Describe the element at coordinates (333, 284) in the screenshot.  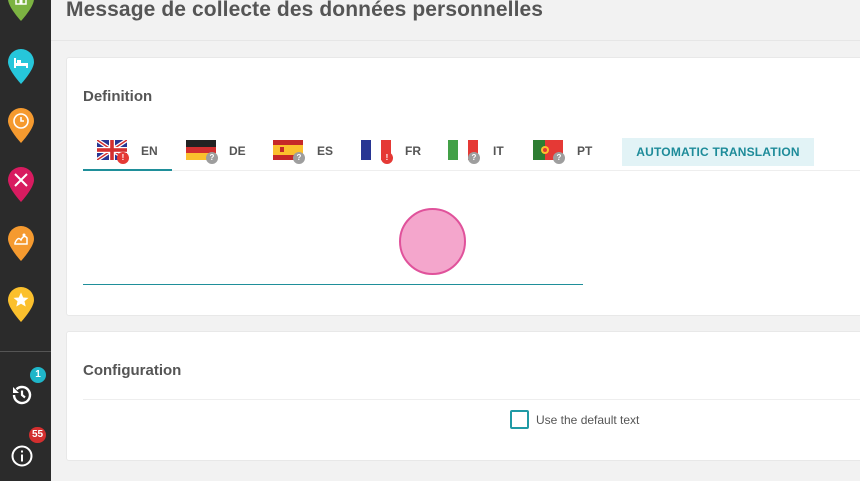
I see `definition-text-input` at that location.